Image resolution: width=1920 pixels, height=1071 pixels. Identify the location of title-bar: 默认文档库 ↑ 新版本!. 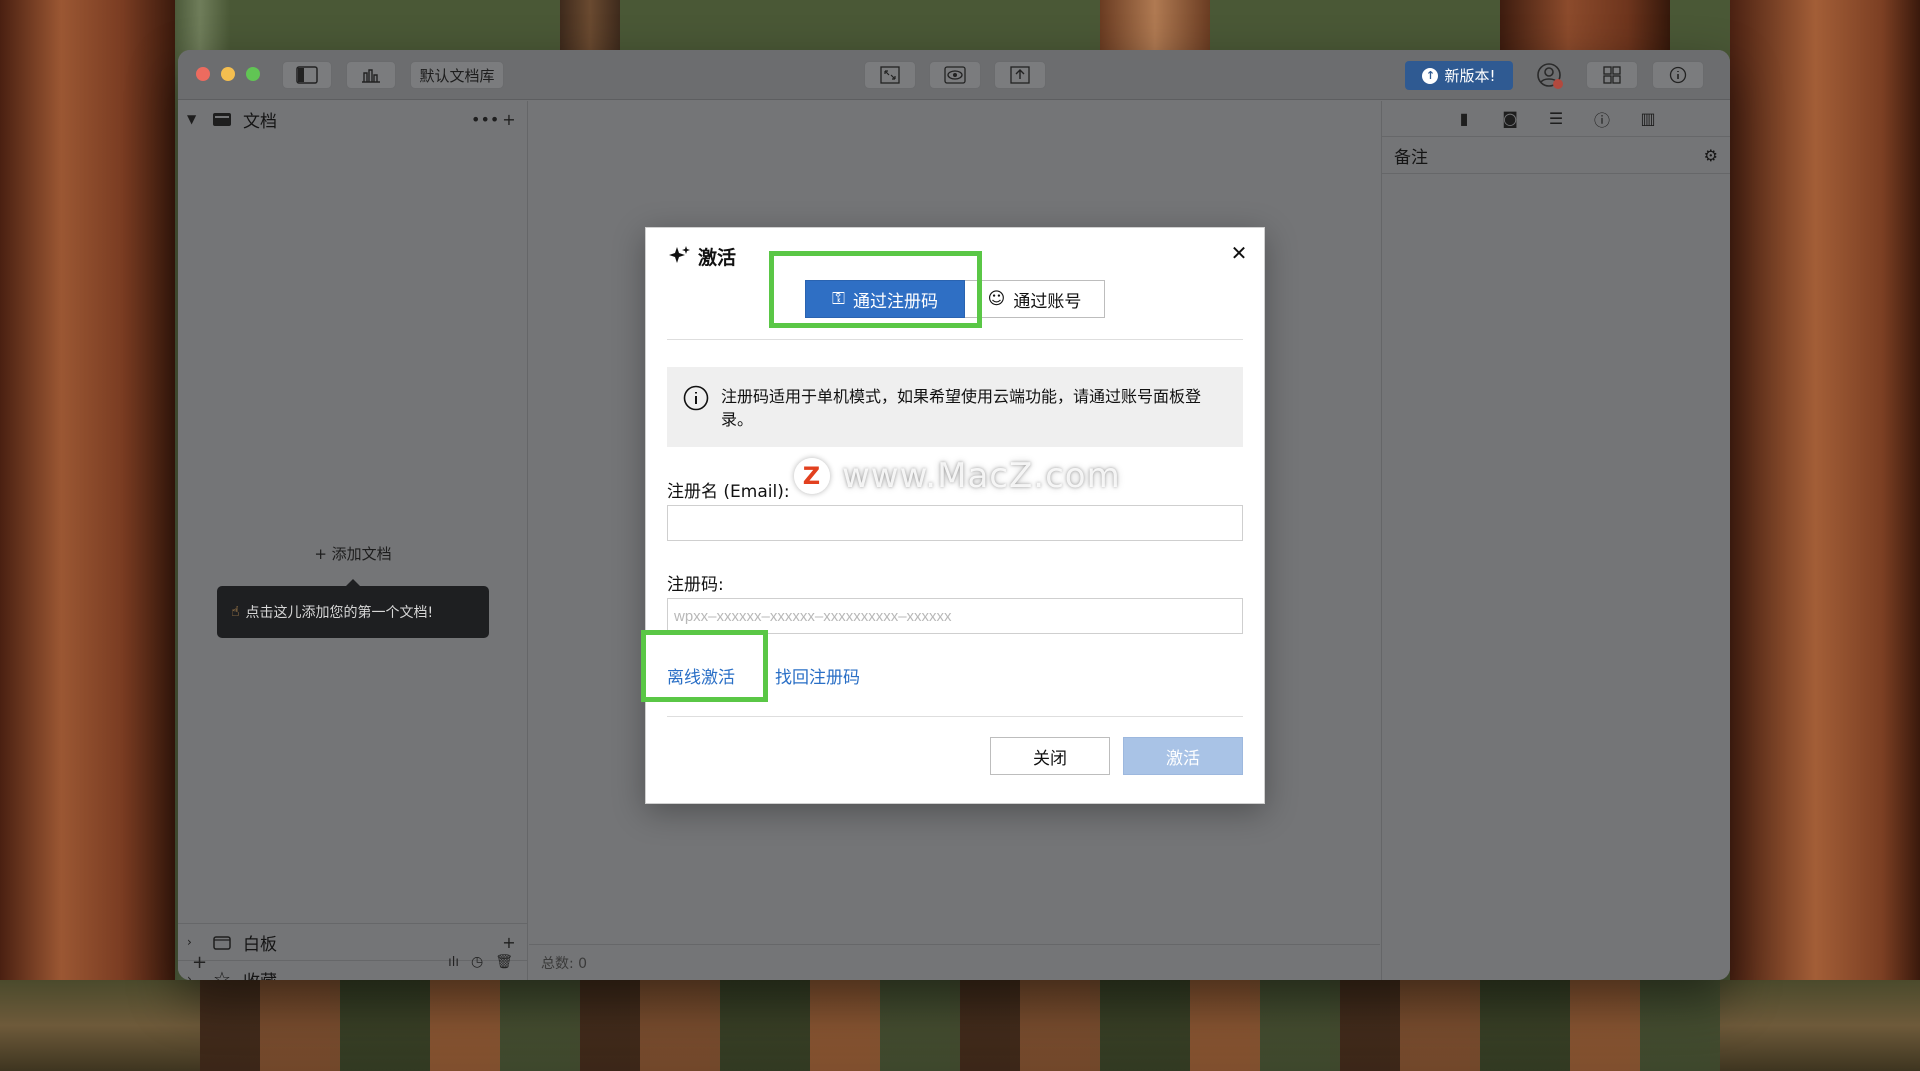
(954, 75).